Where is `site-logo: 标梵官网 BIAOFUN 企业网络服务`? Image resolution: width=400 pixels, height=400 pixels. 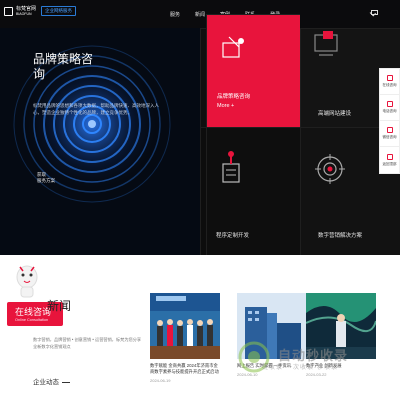 site-logo: 标梵官网 BIAOFUN 企业网络服务 is located at coordinates (40, 11).